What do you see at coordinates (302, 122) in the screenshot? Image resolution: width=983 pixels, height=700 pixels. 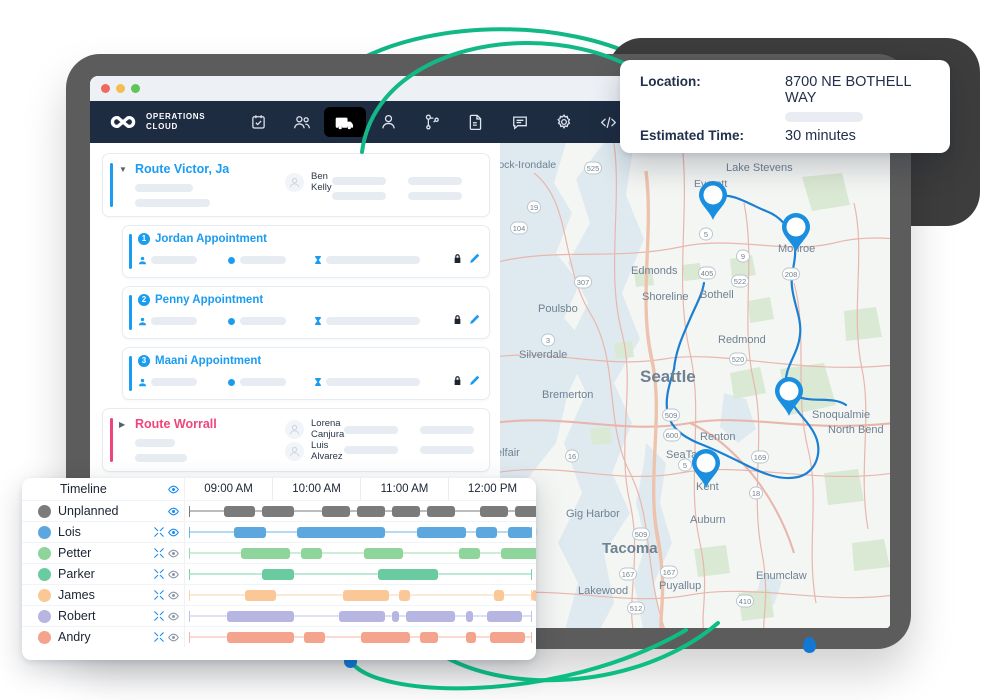 I see `nav-item-teams` at bounding box center [302, 122].